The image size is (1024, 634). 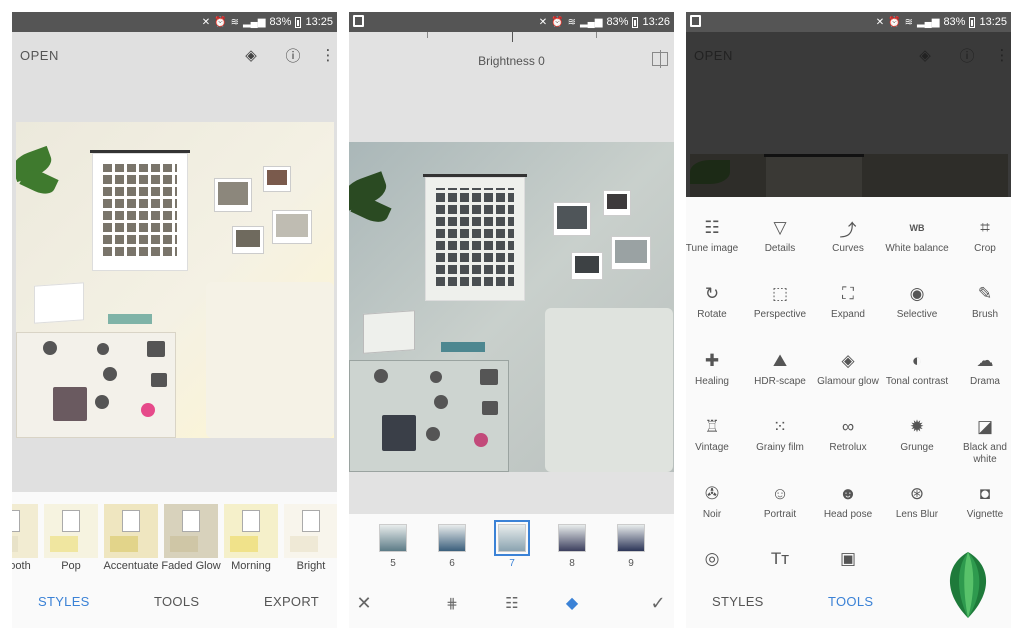 I want to click on tool-text: Tт, so click(x=780, y=560).